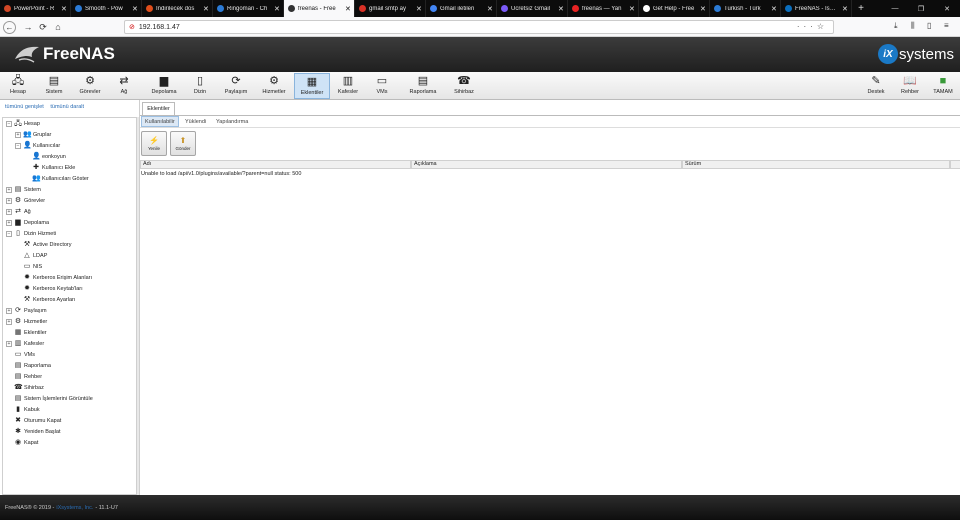  Describe the element at coordinates (28, 267) in the screenshot. I see `tree-item: ▭ NIS` at that location.